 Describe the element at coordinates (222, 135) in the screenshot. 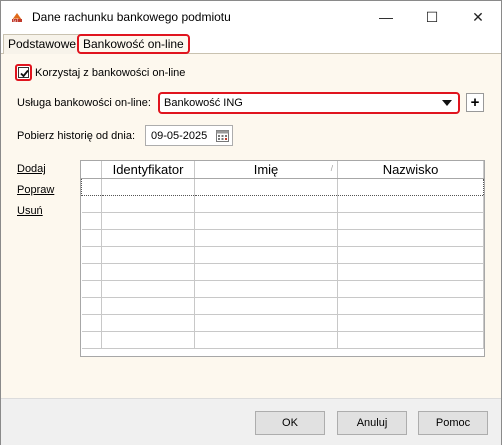

I see `calendar-icon` at that location.